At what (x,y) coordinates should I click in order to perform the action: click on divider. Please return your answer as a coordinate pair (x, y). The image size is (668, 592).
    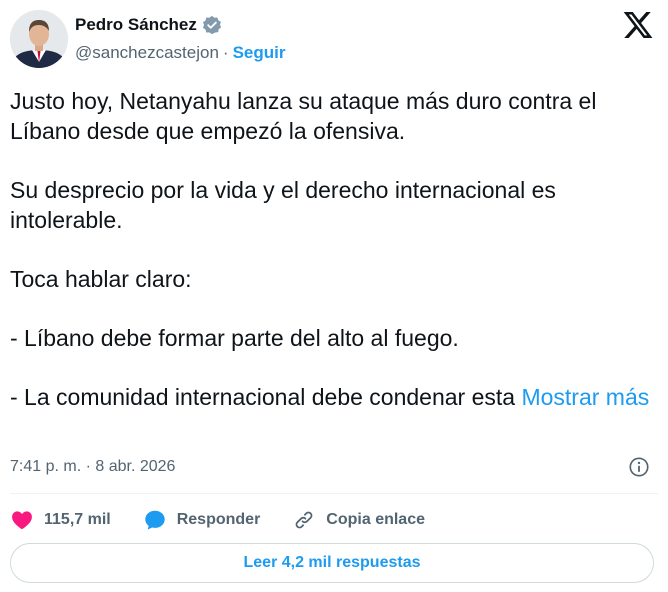
    Looking at the image, I should click on (334, 493).